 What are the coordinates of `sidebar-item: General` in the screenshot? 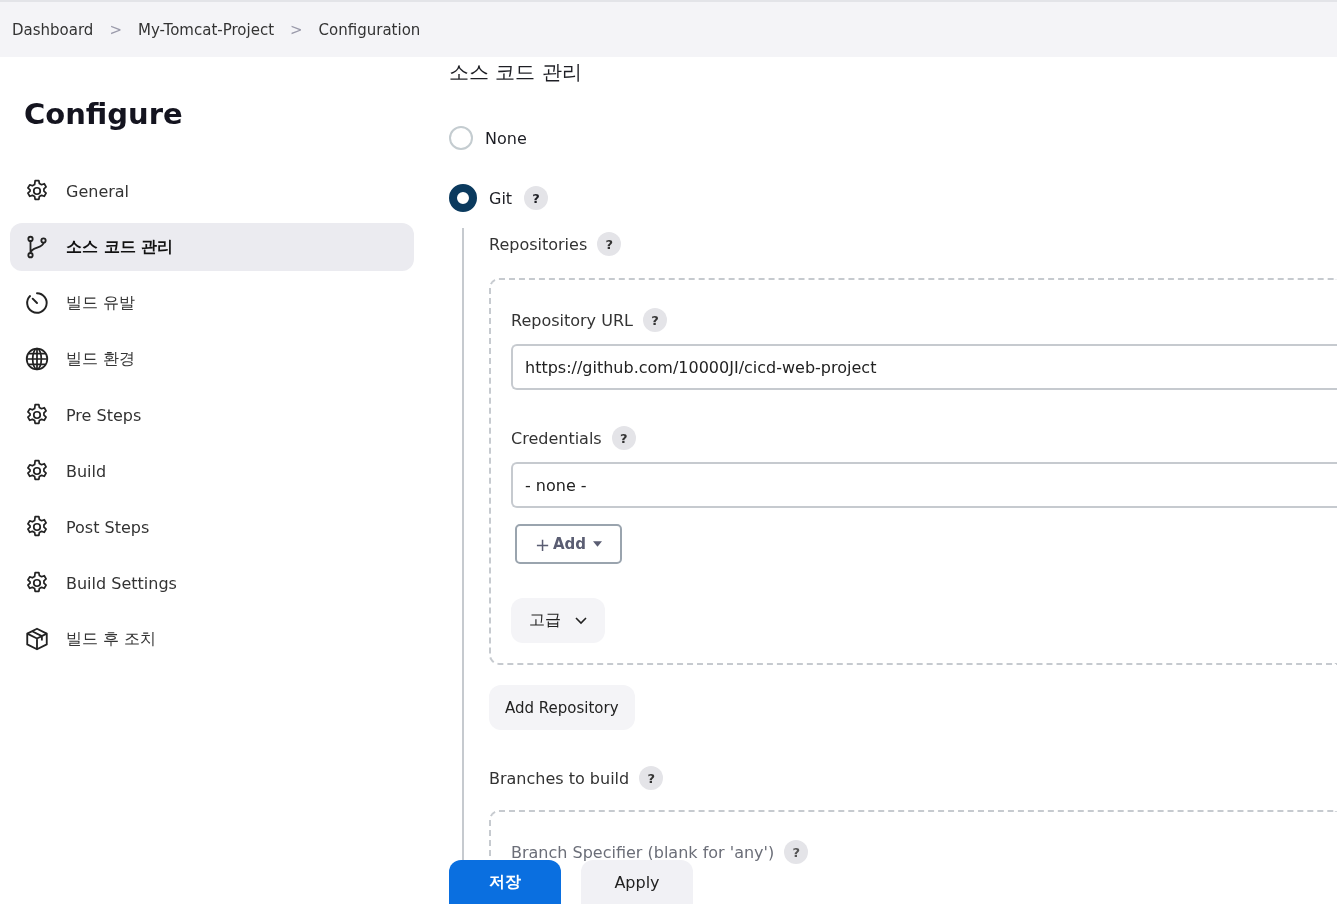 It's located at (212, 191).